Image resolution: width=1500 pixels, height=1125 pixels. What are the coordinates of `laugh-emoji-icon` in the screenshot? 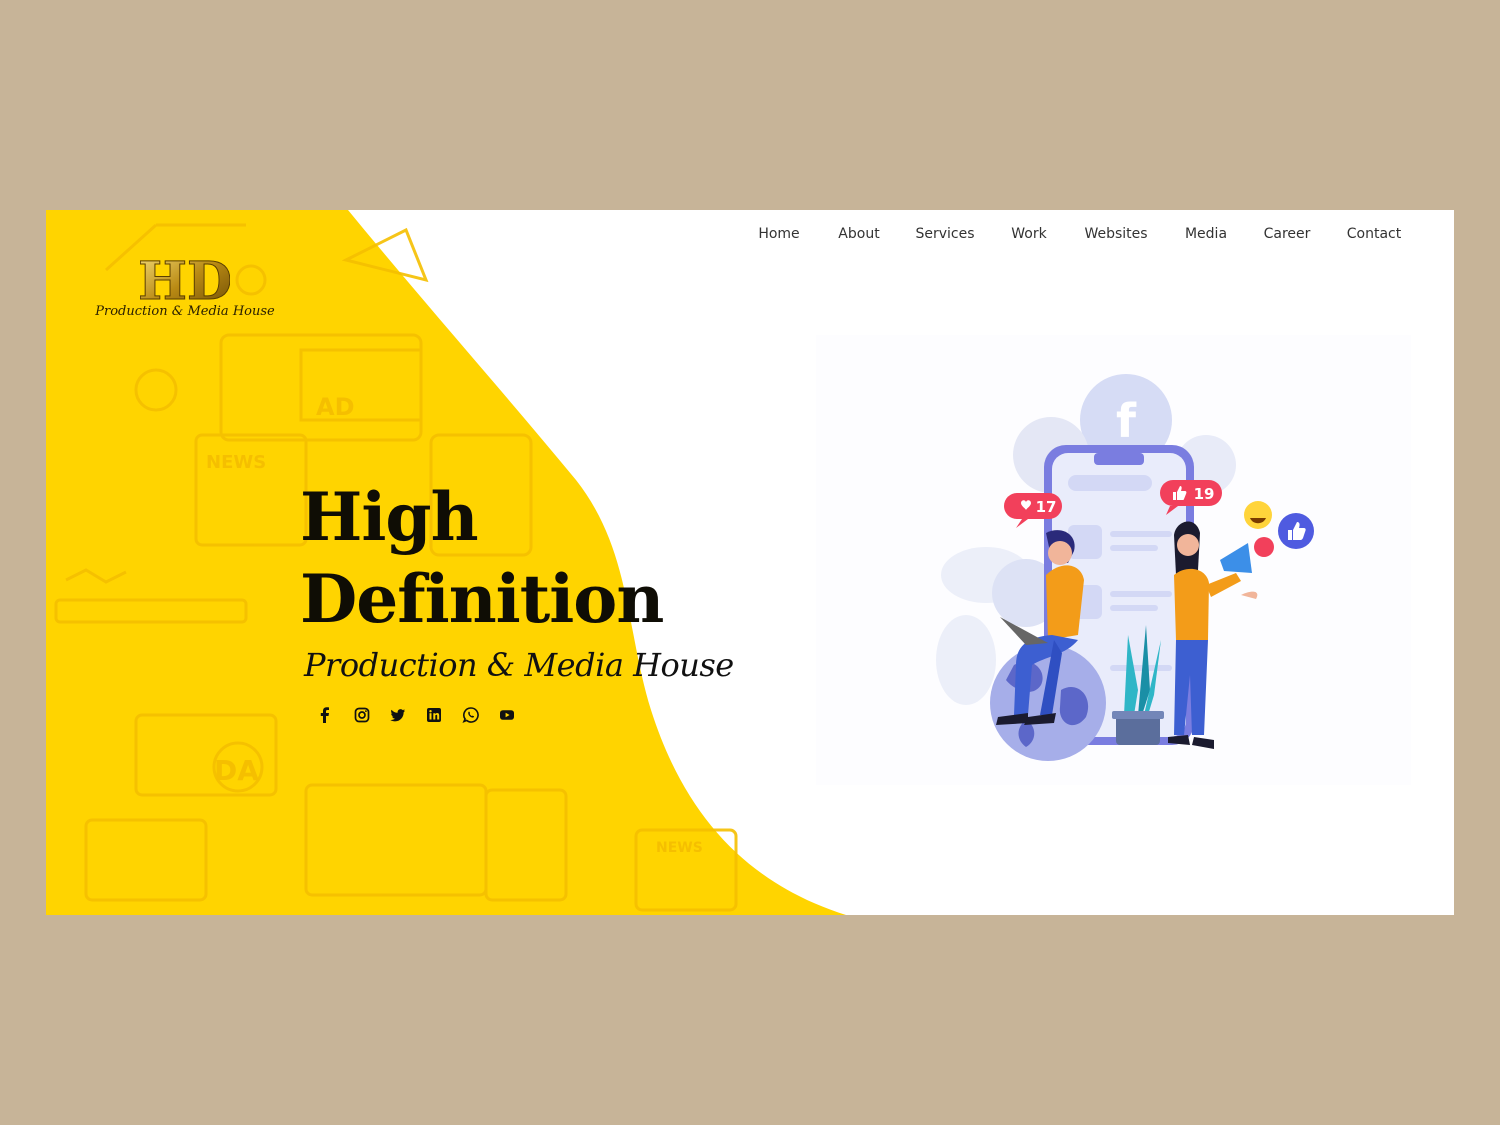 It's located at (1258, 515).